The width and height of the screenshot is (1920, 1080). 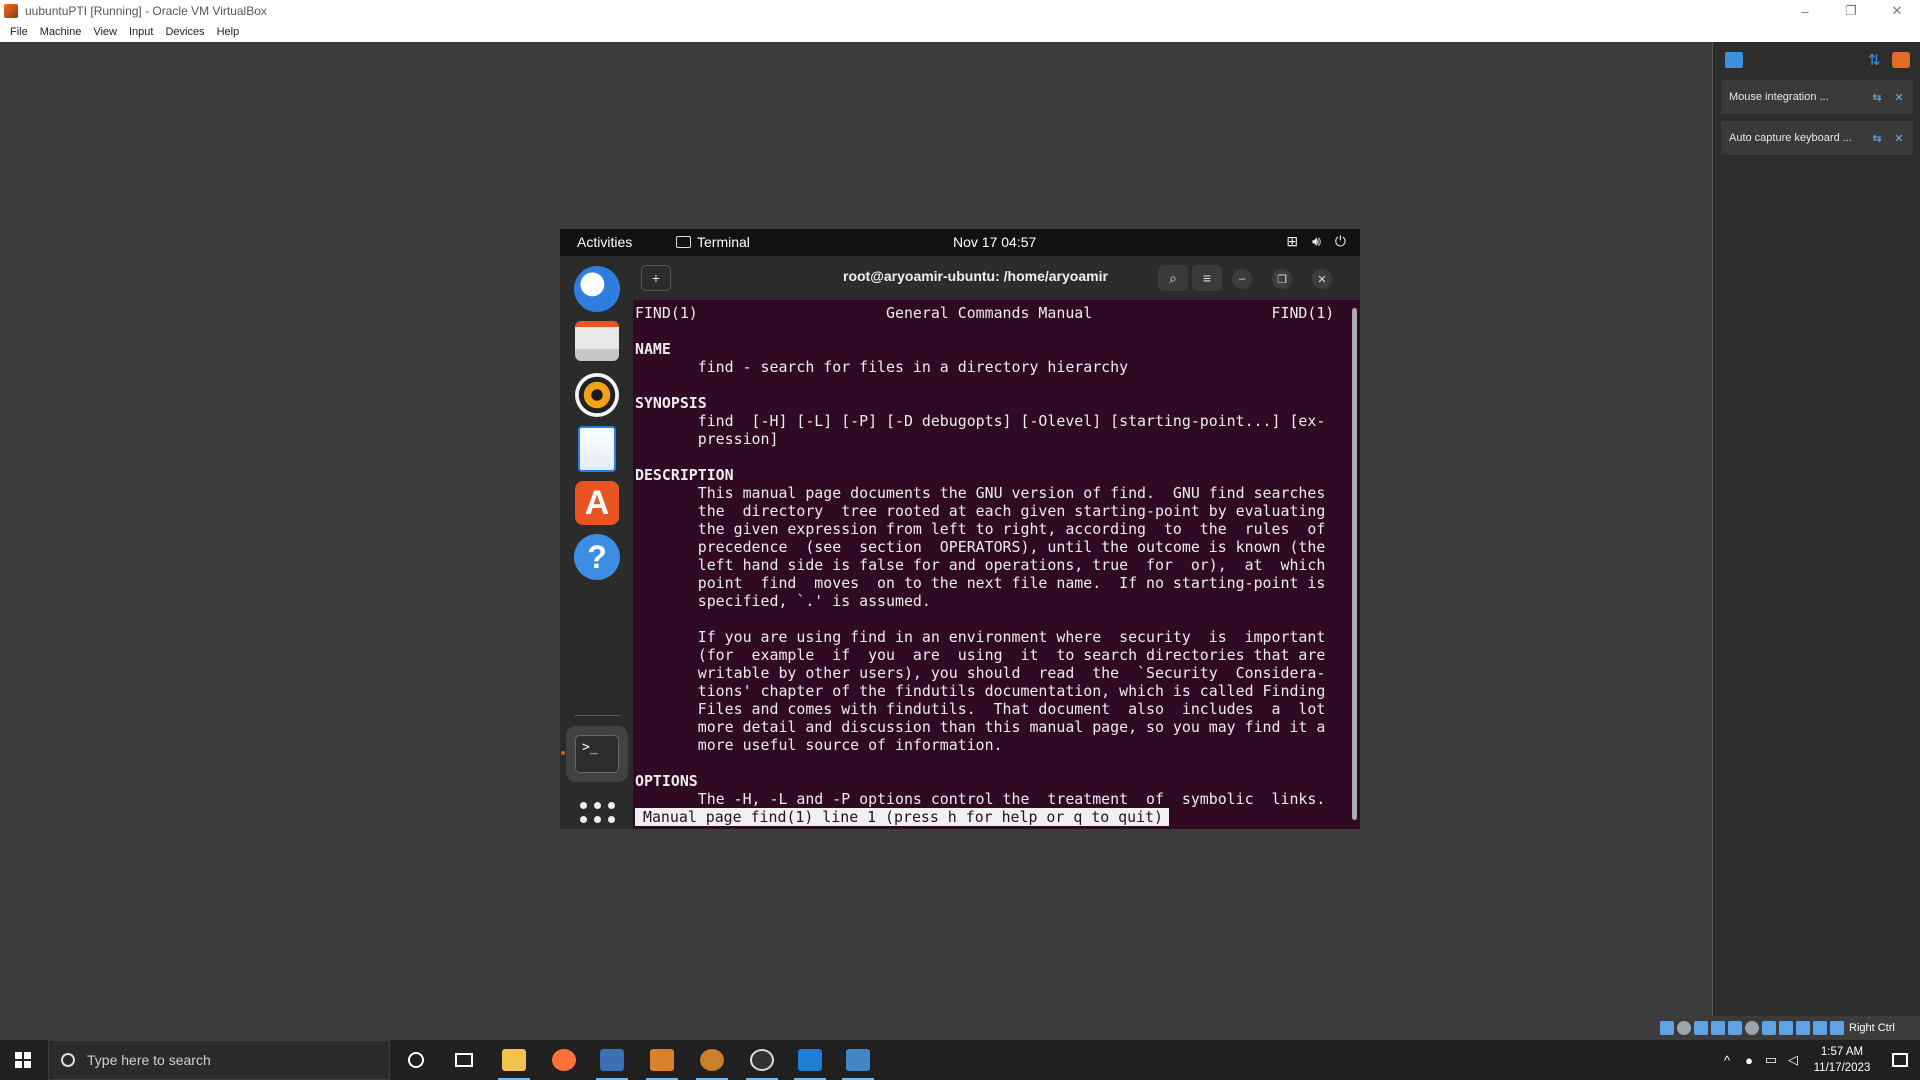 What do you see at coordinates (1354, 564) in the screenshot?
I see `terminal-scrollbar` at bounding box center [1354, 564].